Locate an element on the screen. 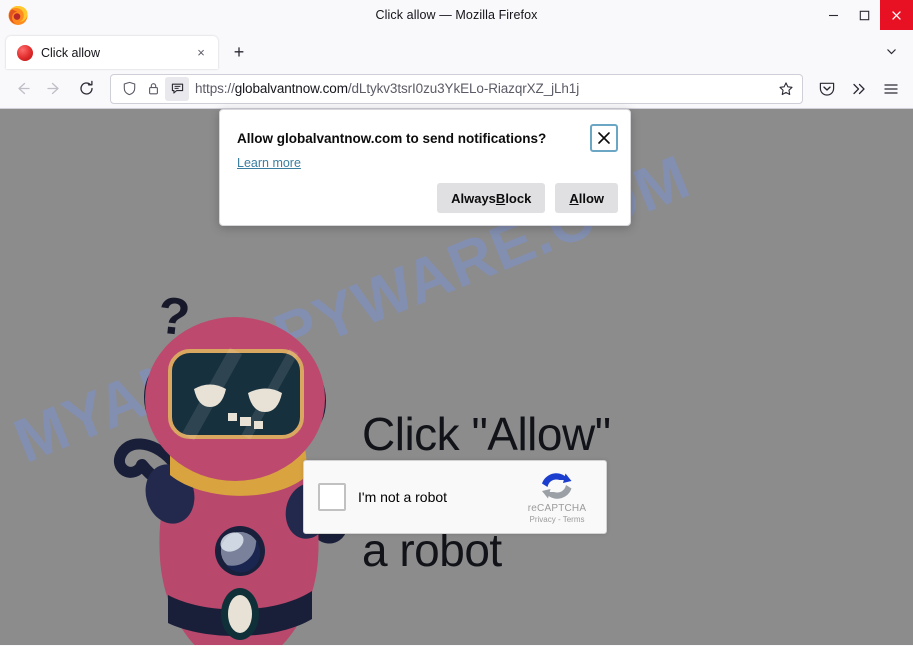  window-controls is located at coordinates (865, 15).